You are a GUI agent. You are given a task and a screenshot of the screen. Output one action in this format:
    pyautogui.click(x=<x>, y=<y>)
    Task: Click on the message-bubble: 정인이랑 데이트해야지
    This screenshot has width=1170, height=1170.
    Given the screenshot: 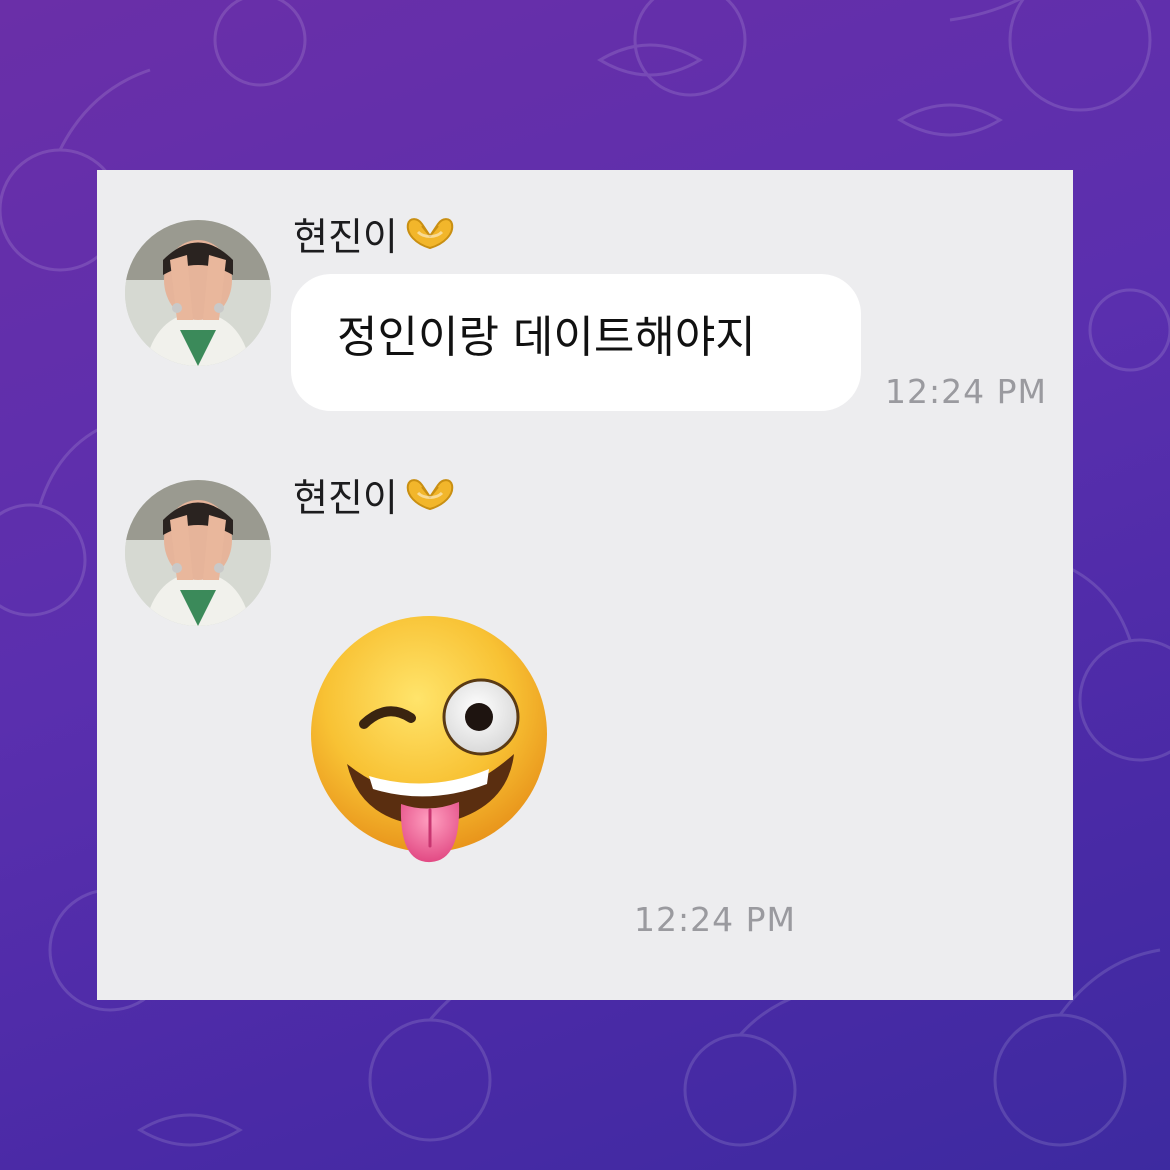 What is the action you would take?
    pyautogui.click(x=576, y=342)
    